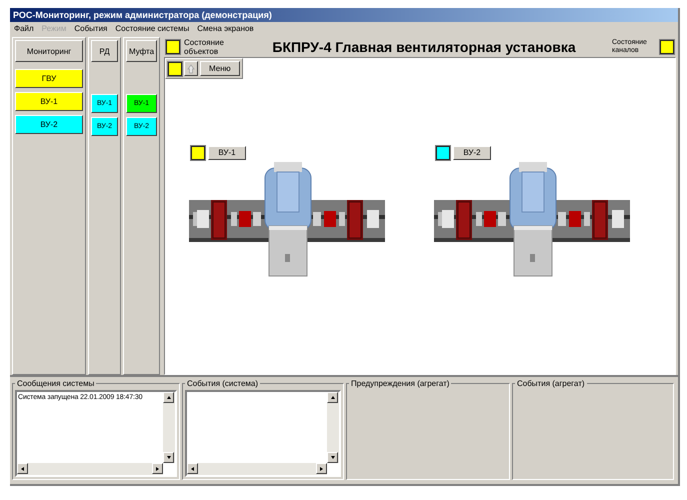  What do you see at coordinates (263, 433) in the screenshot?
I see `message-list` at bounding box center [263, 433].